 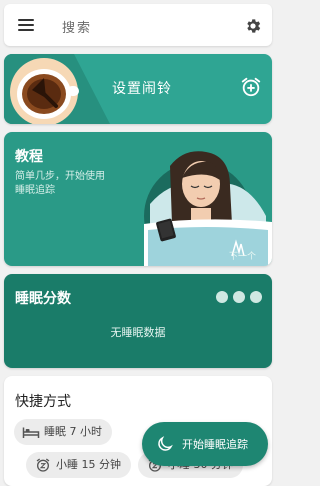 What do you see at coordinates (253, 26) in the screenshot?
I see `gear-icon` at bounding box center [253, 26].